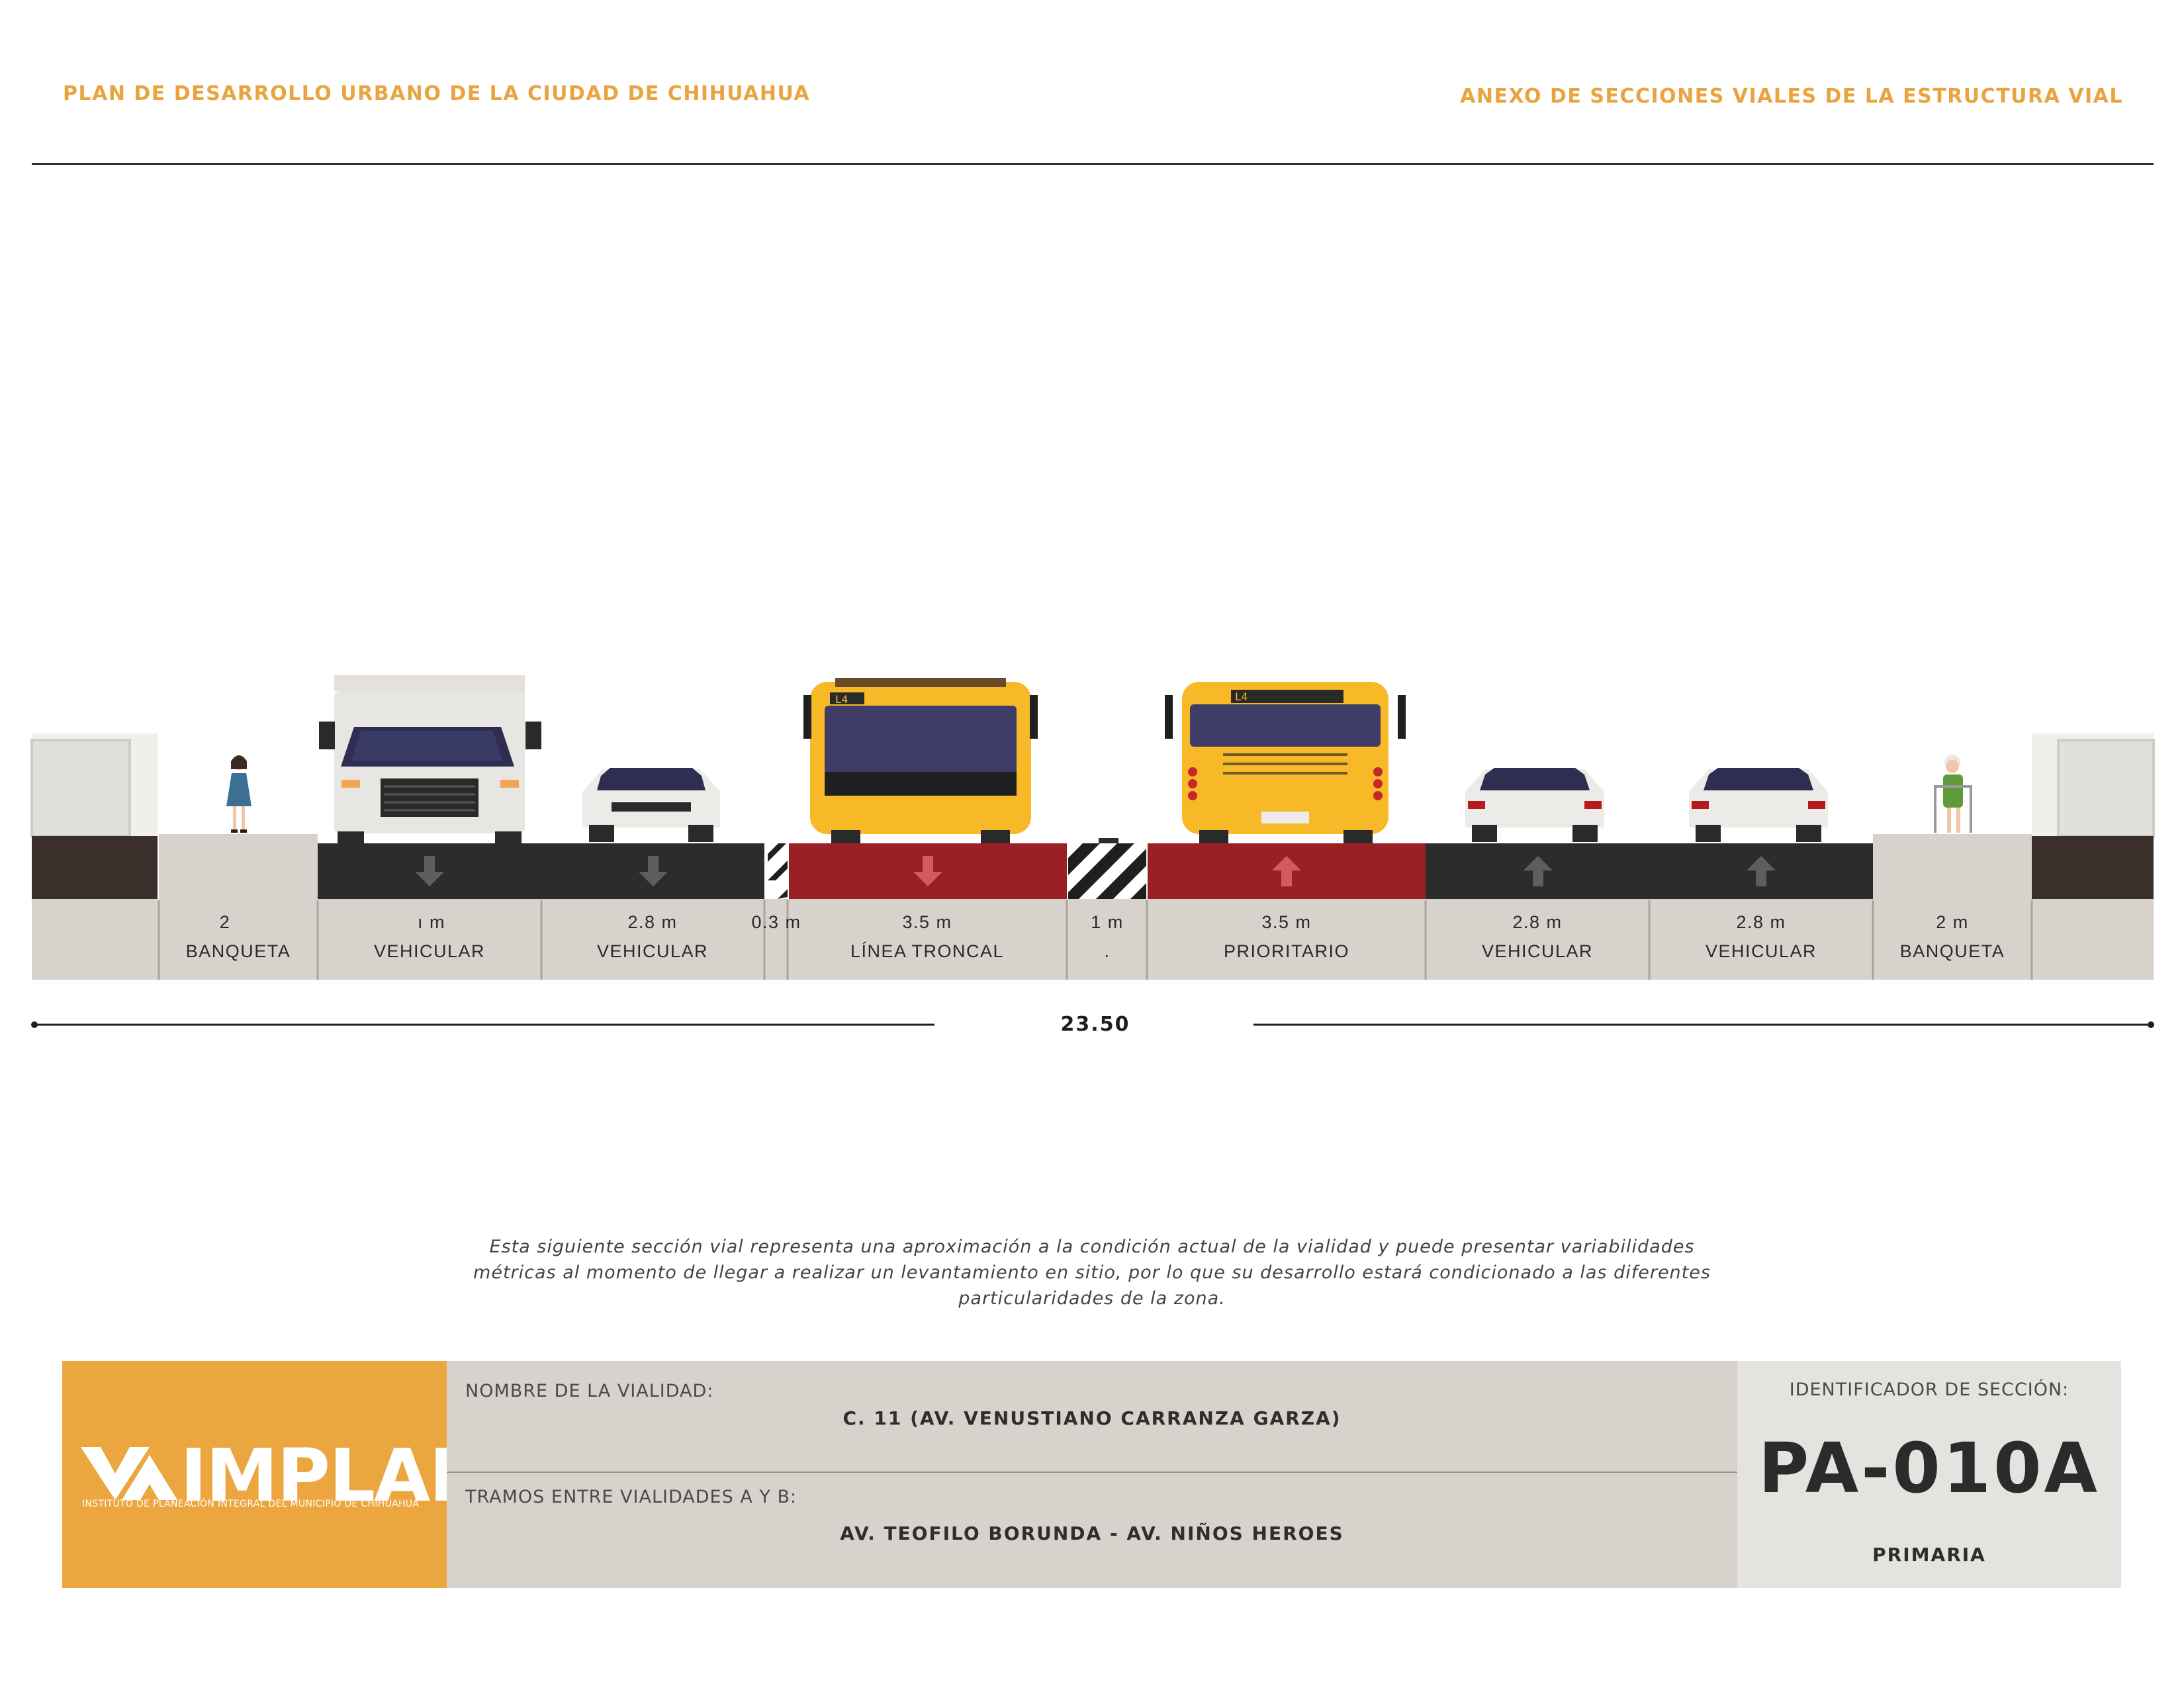  Describe the element at coordinates (589, 1391) in the screenshot. I see `road-name-label: NOMBRE DE LA VIALIDAD:` at that location.